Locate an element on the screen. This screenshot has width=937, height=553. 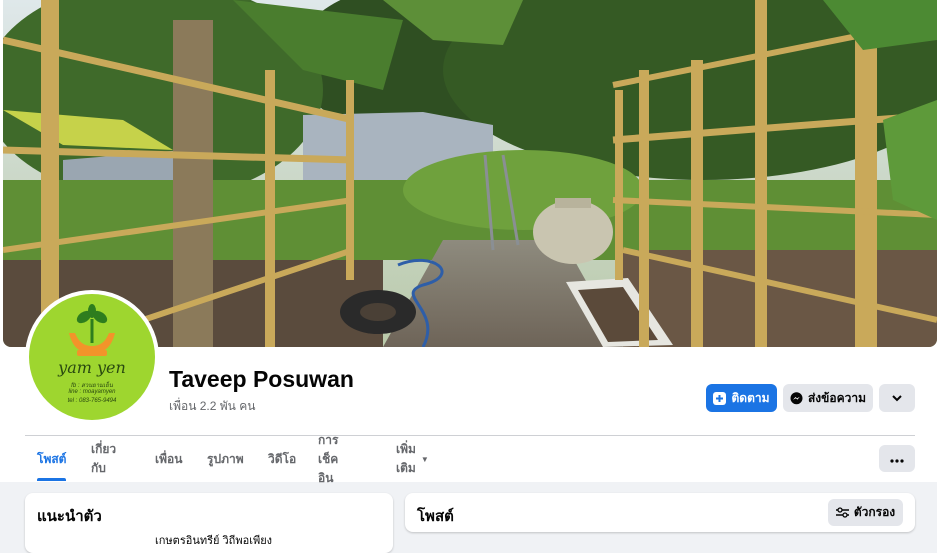
posts-title: โพสต์ is located at coordinates (435, 516).